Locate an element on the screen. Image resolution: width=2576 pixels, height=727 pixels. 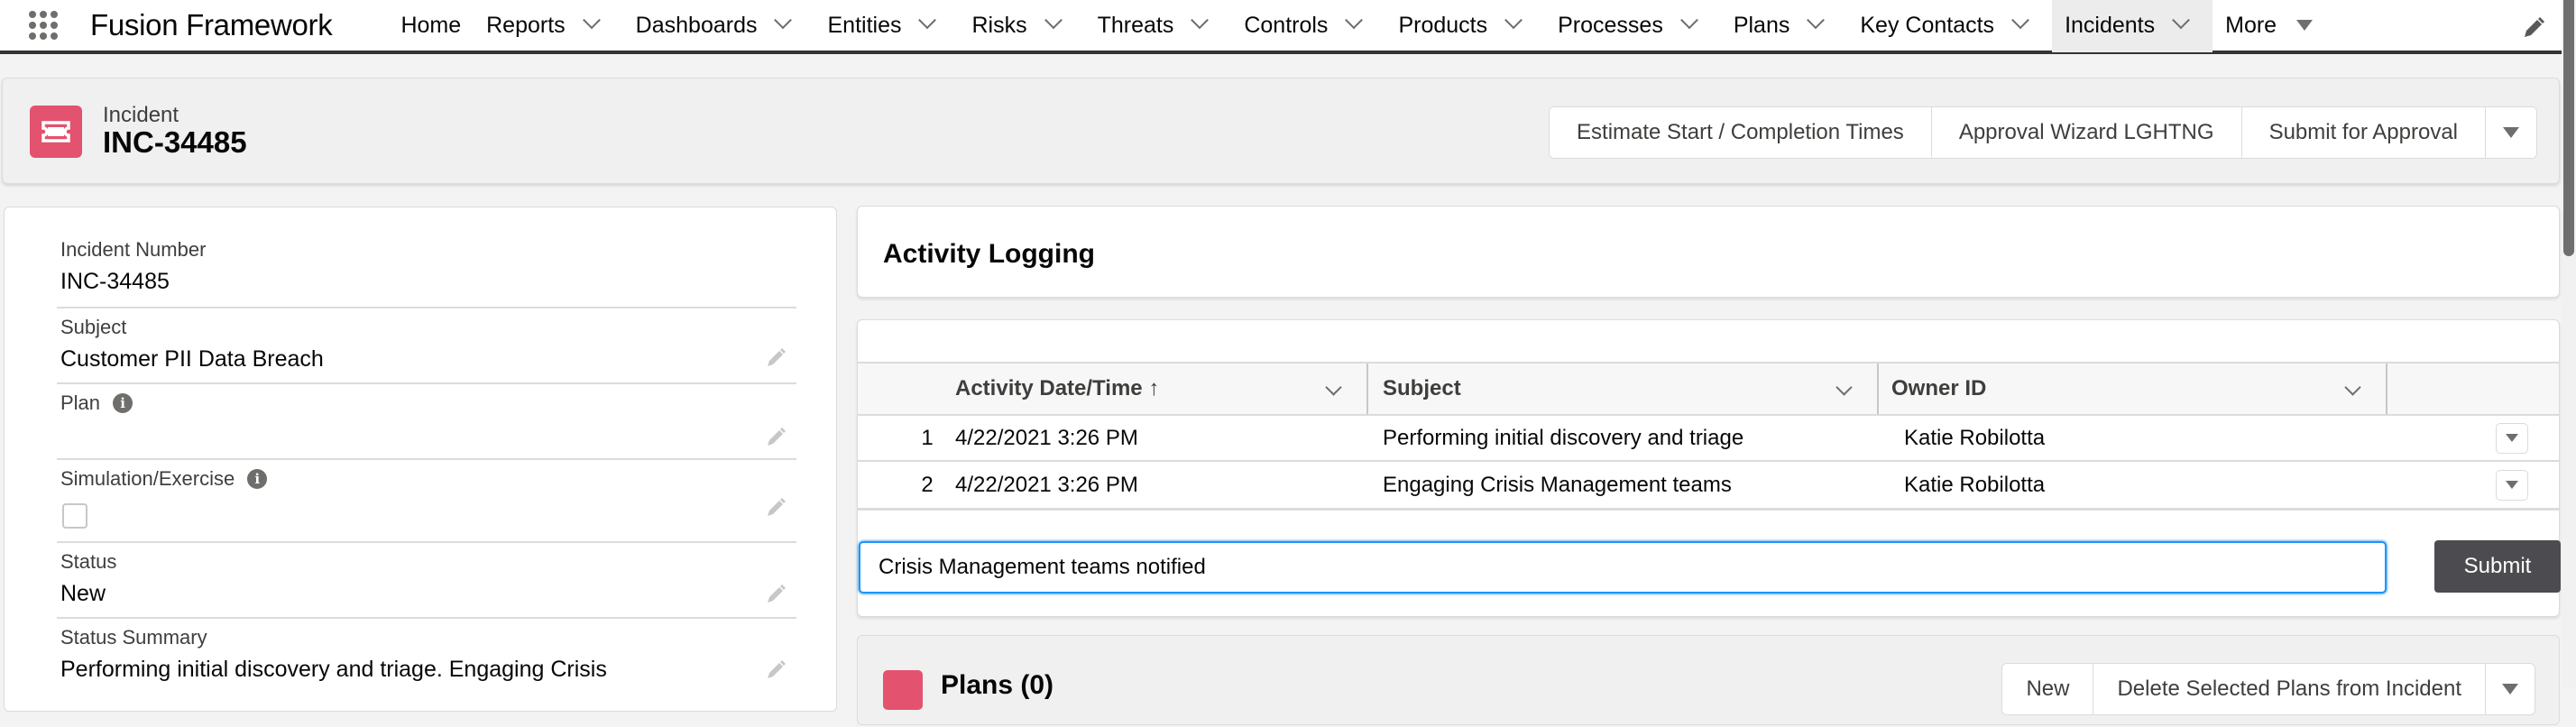
field-label-text: Plan is located at coordinates (80, 402).